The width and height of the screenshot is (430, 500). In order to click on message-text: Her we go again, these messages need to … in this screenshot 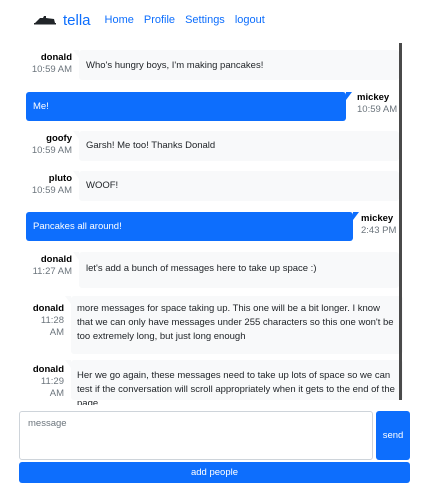, I will do `click(236, 387)`.